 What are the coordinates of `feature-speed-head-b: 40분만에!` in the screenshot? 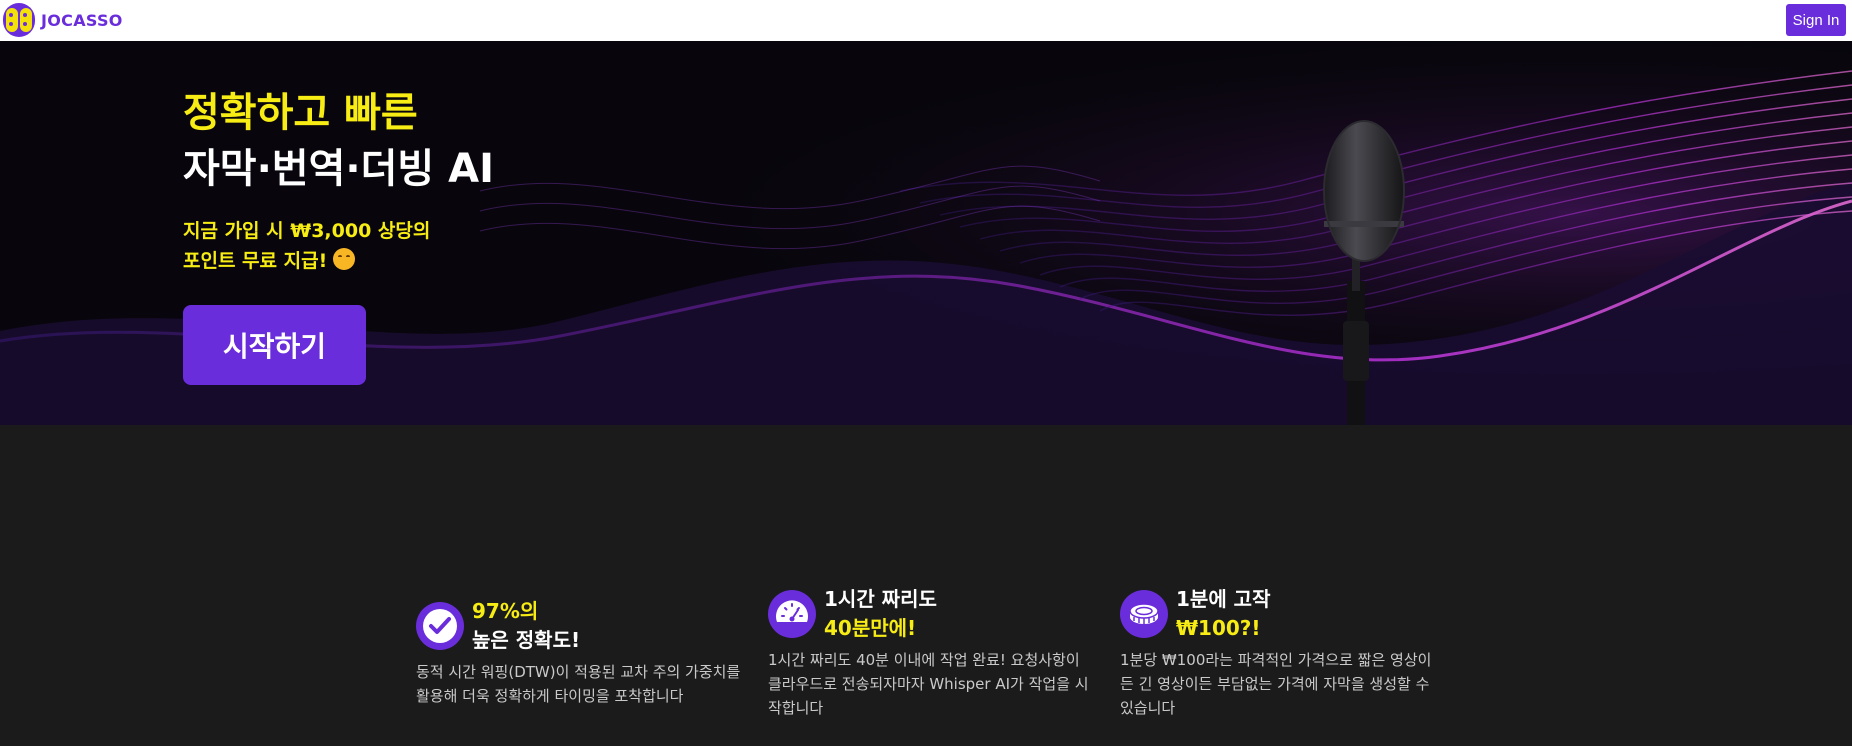 It's located at (870, 628).